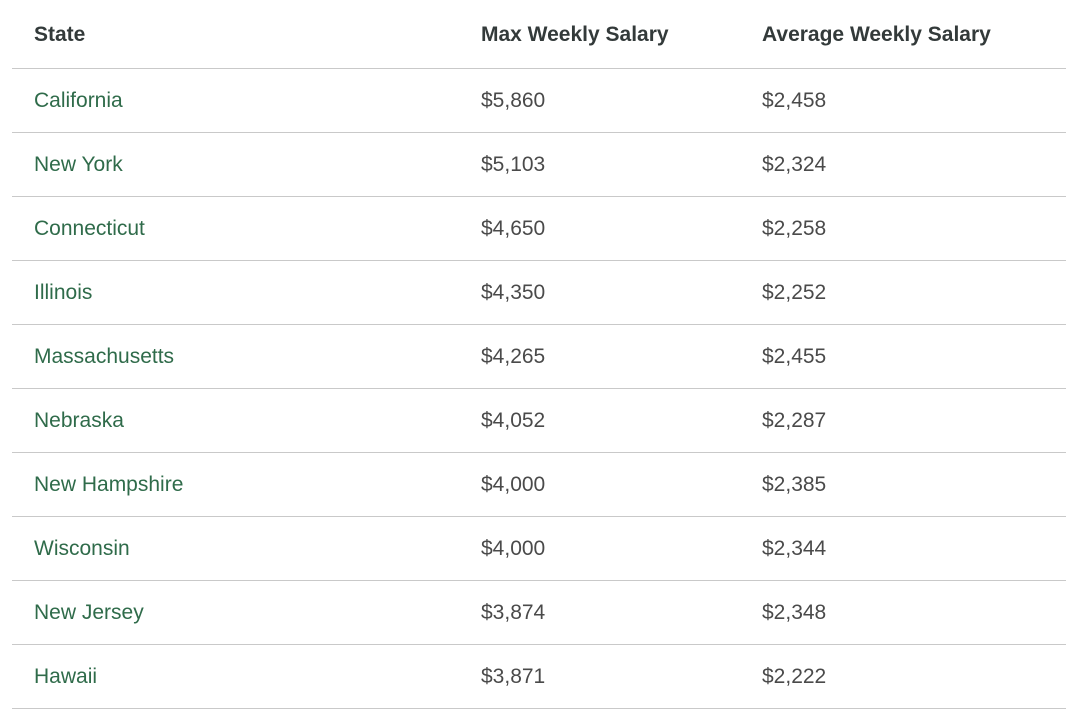 The image size is (1078, 720). What do you see at coordinates (246, 612) in the screenshot?
I see `state-link: New Jersey` at bounding box center [246, 612].